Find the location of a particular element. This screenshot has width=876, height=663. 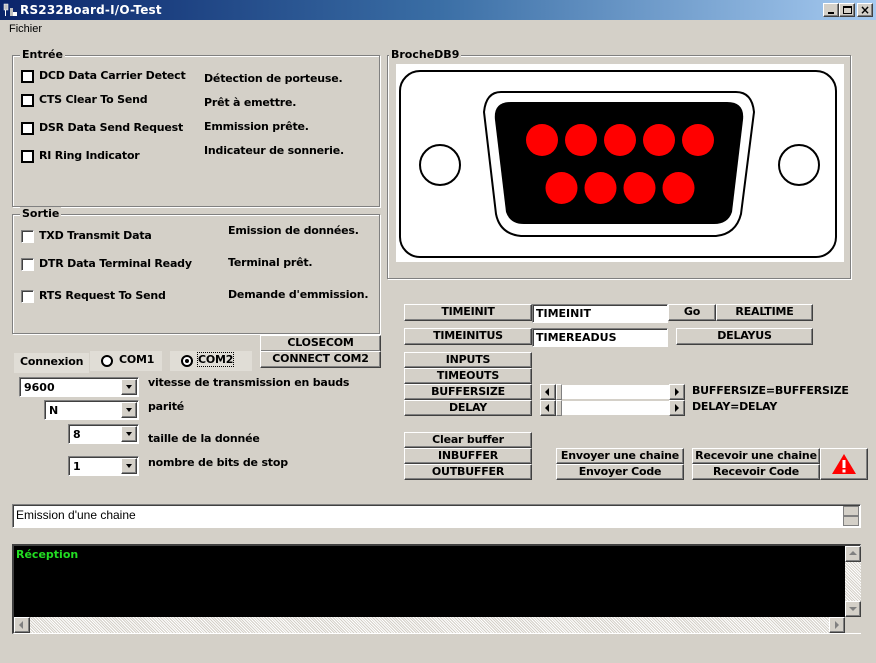

stop-bits-label: nombre de bits de stop is located at coordinates (218, 462).